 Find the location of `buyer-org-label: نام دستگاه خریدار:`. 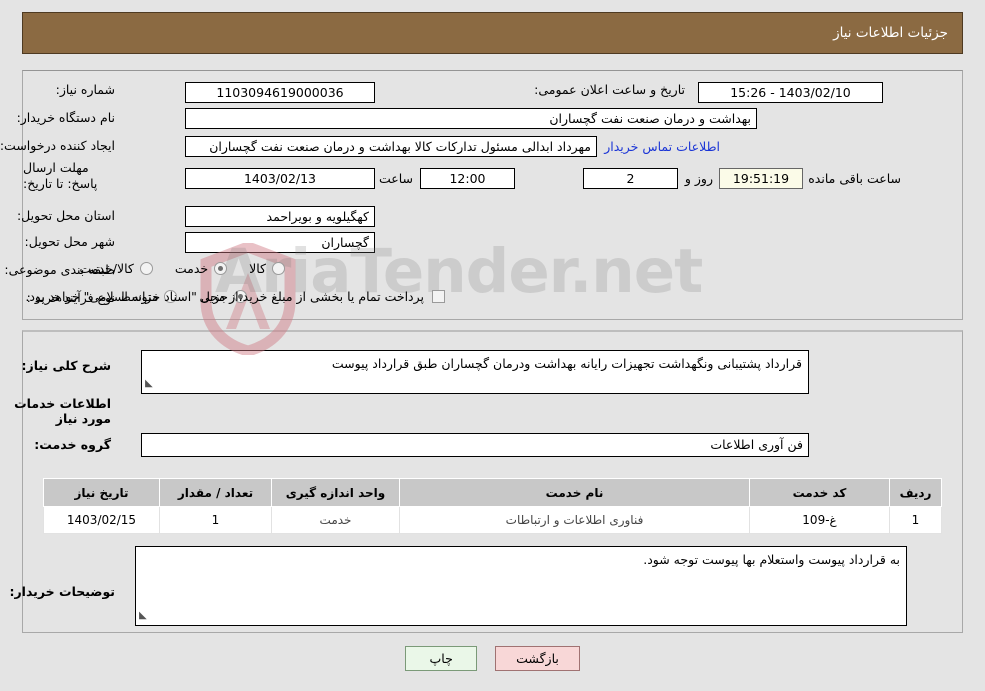

buyer-org-label: نام دستگاه خریدار: is located at coordinates (65, 117).